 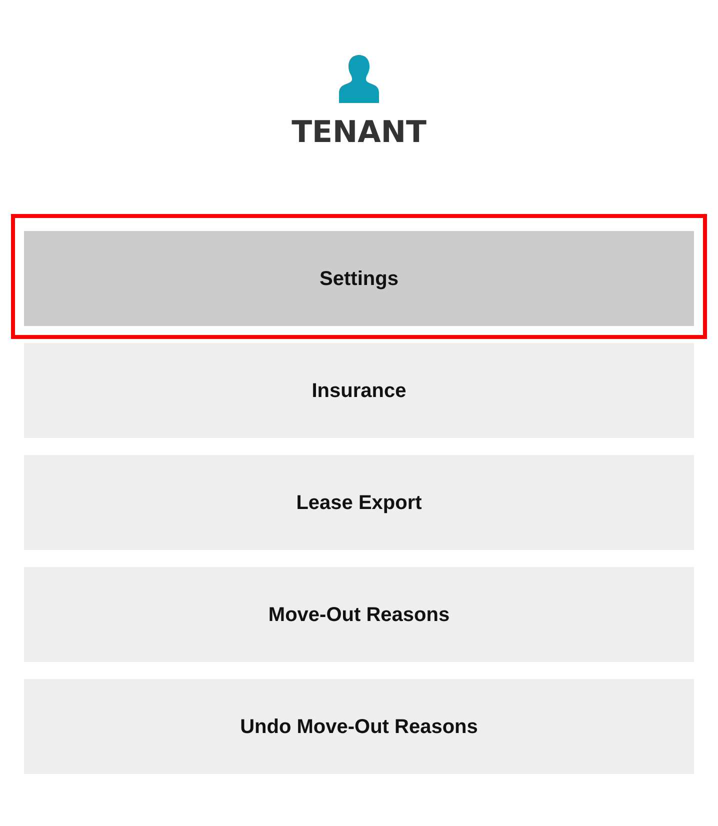 What do you see at coordinates (359, 726) in the screenshot?
I see `menu-item: Undo Move-Out Reasons` at bounding box center [359, 726].